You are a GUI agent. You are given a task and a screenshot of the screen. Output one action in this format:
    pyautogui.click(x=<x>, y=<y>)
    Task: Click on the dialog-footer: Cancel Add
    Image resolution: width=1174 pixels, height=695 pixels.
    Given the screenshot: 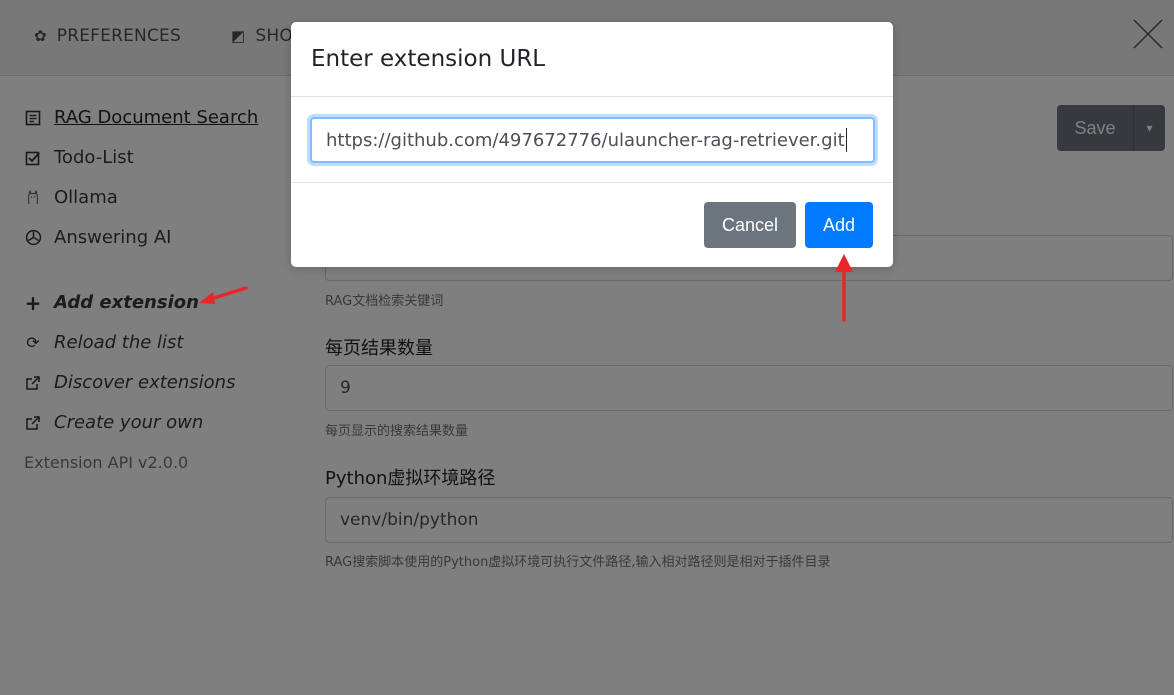 What is the action you would take?
    pyautogui.click(x=592, y=225)
    